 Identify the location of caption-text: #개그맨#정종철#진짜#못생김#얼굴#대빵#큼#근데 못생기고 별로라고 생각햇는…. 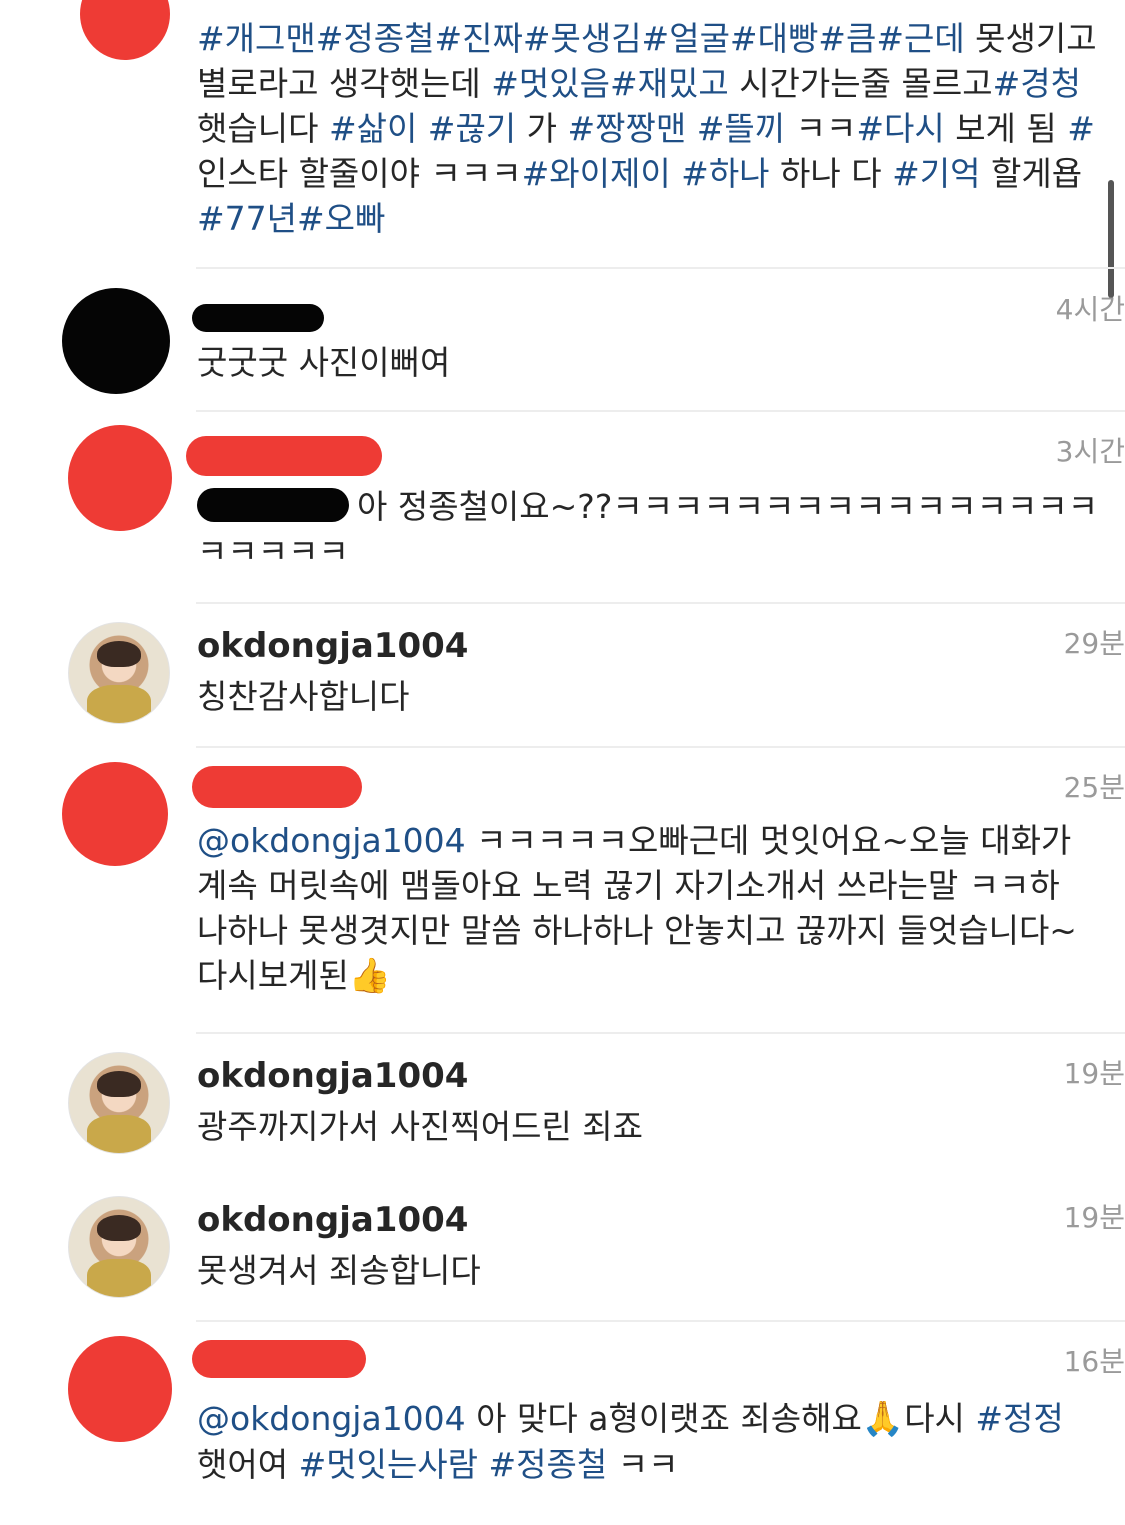
(654, 128).